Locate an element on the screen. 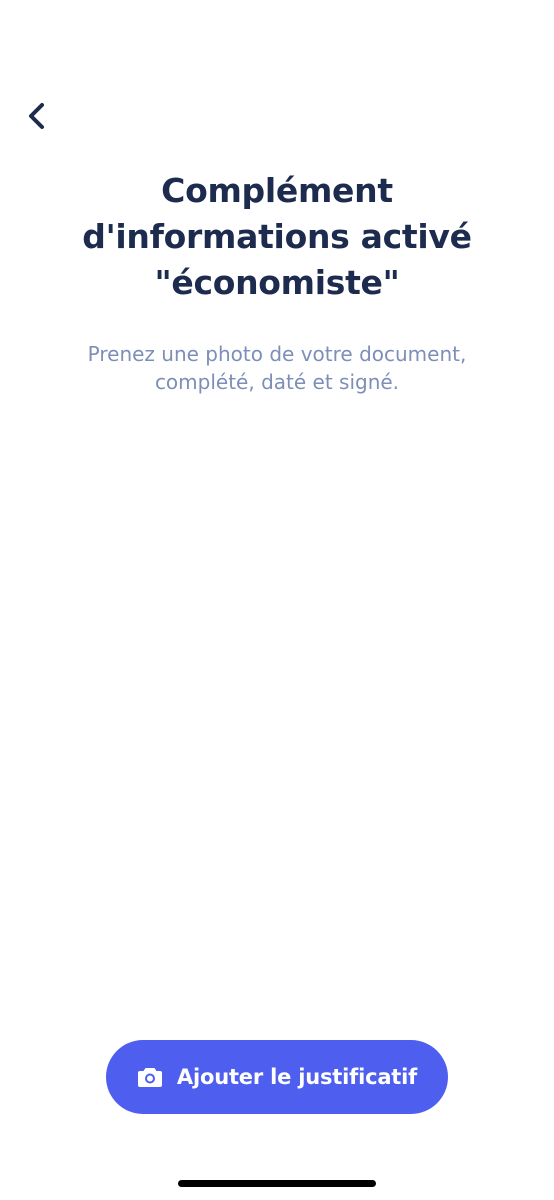 The width and height of the screenshot is (554, 1200). chevron-left-icon is located at coordinates (36, 118).